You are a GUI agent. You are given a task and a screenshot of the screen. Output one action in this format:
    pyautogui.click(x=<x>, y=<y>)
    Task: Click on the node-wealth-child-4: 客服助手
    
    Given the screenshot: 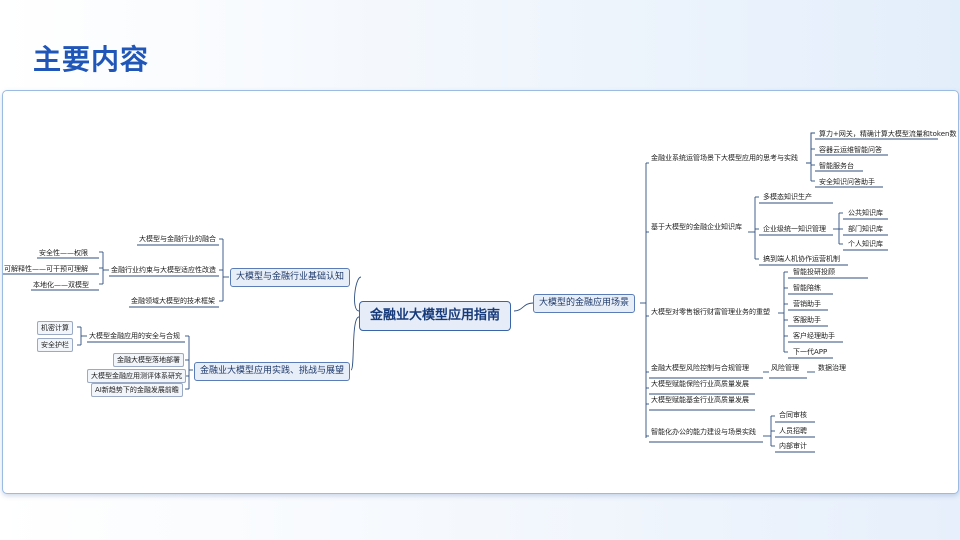 What is the action you would take?
    pyautogui.click(x=807, y=320)
    